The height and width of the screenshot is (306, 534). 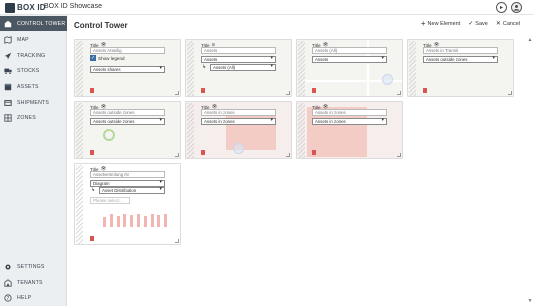 What do you see at coordinates (30, 282) in the screenshot?
I see `sidebar-item-label: TENANTS` at bounding box center [30, 282].